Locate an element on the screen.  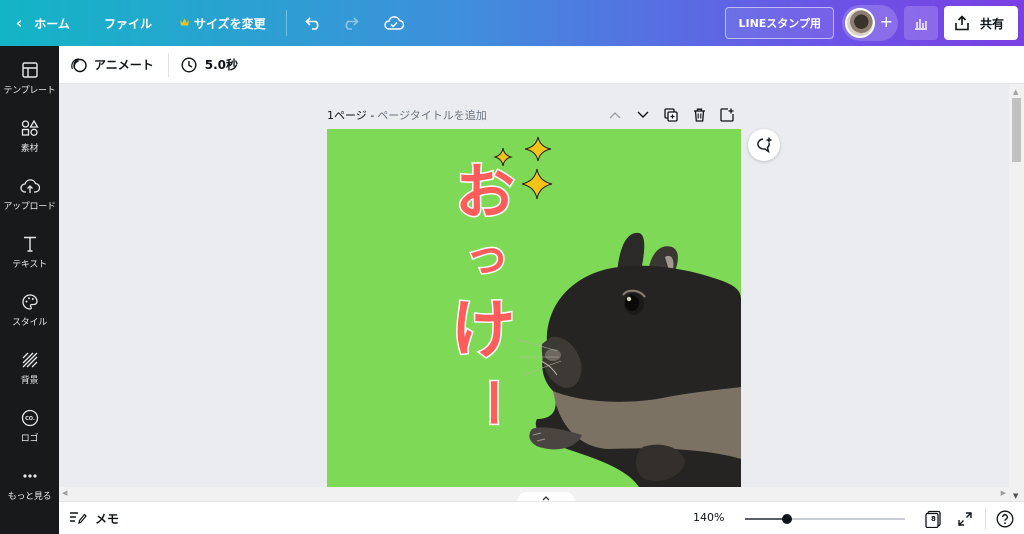
share-icon is located at coordinates (962, 23).